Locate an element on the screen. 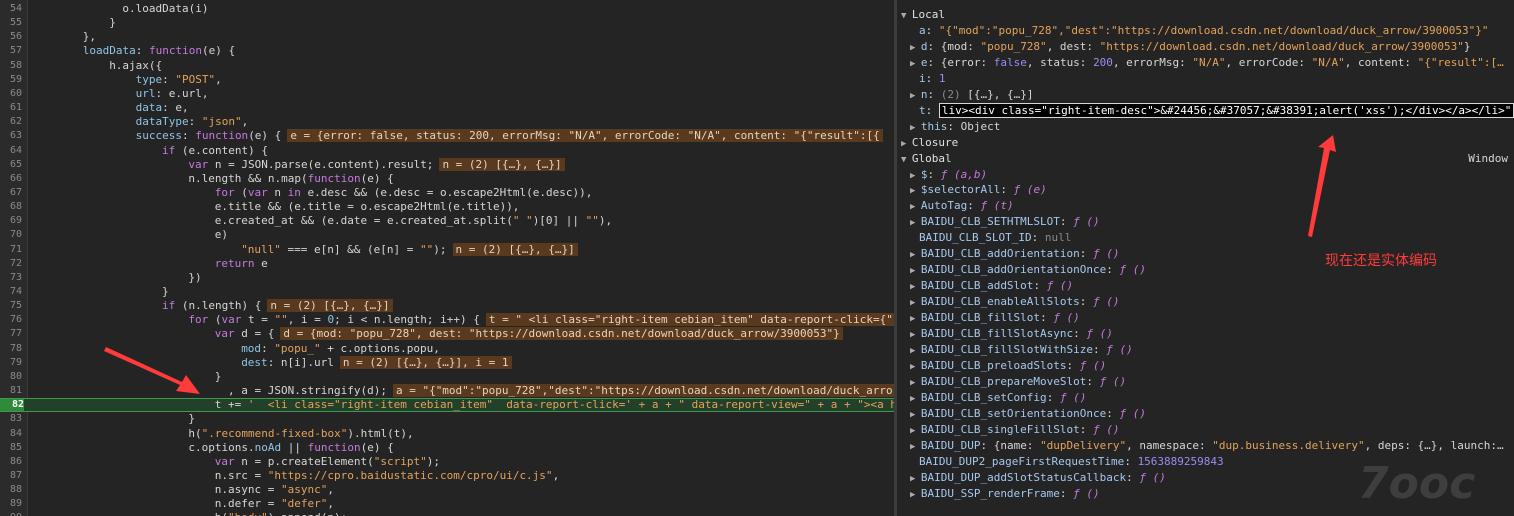 This screenshot has width=1514, height=516. line-number: 72 is located at coordinates (11, 264).